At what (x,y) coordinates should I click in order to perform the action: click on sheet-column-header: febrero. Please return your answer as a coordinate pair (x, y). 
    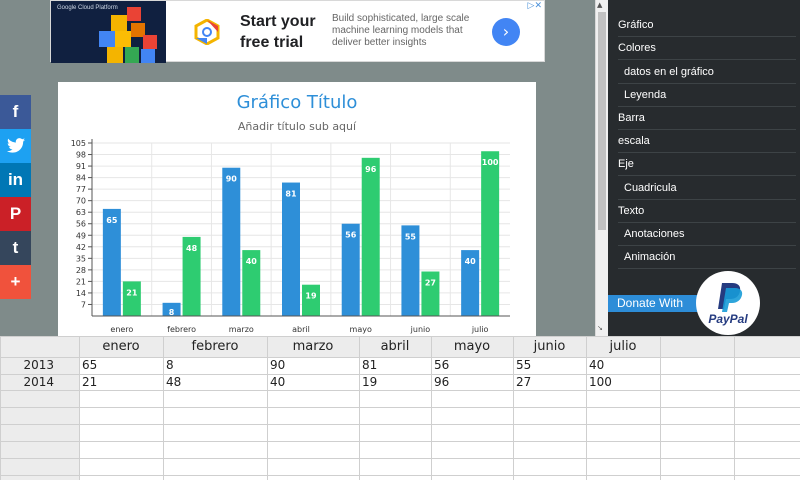
    Looking at the image, I should click on (215, 346).